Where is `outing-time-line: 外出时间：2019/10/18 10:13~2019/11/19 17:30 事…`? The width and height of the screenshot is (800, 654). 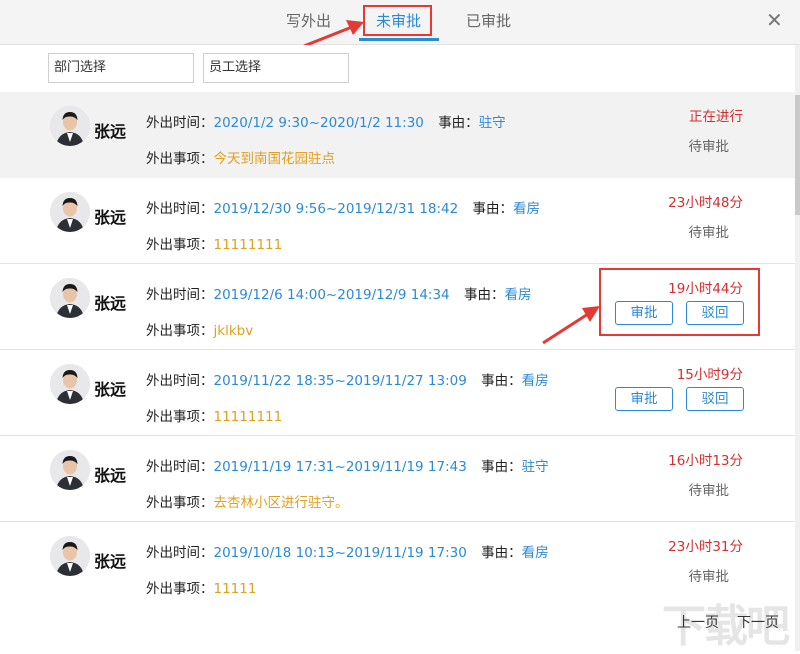
outing-time-line: 外出时间：2019/10/18 10:13~2019/11/19 17:30 事… is located at coordinates (347, 551).